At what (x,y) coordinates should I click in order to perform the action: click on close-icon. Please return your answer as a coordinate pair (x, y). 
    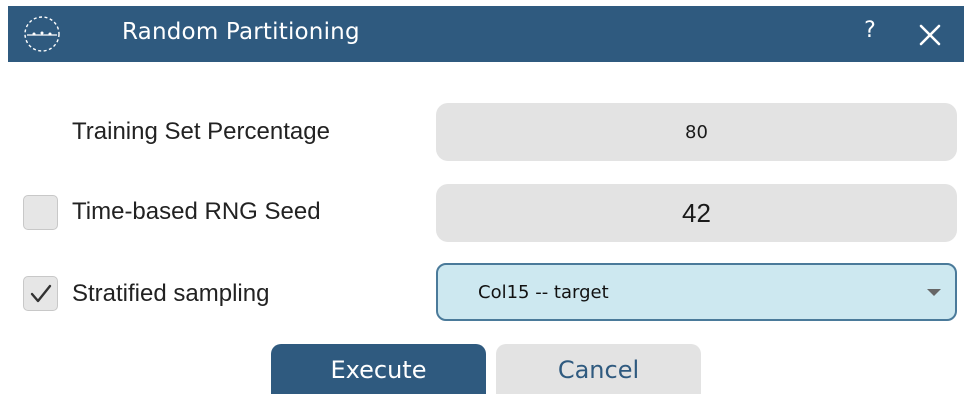
    Looking at the image, I should click on (930, 35).